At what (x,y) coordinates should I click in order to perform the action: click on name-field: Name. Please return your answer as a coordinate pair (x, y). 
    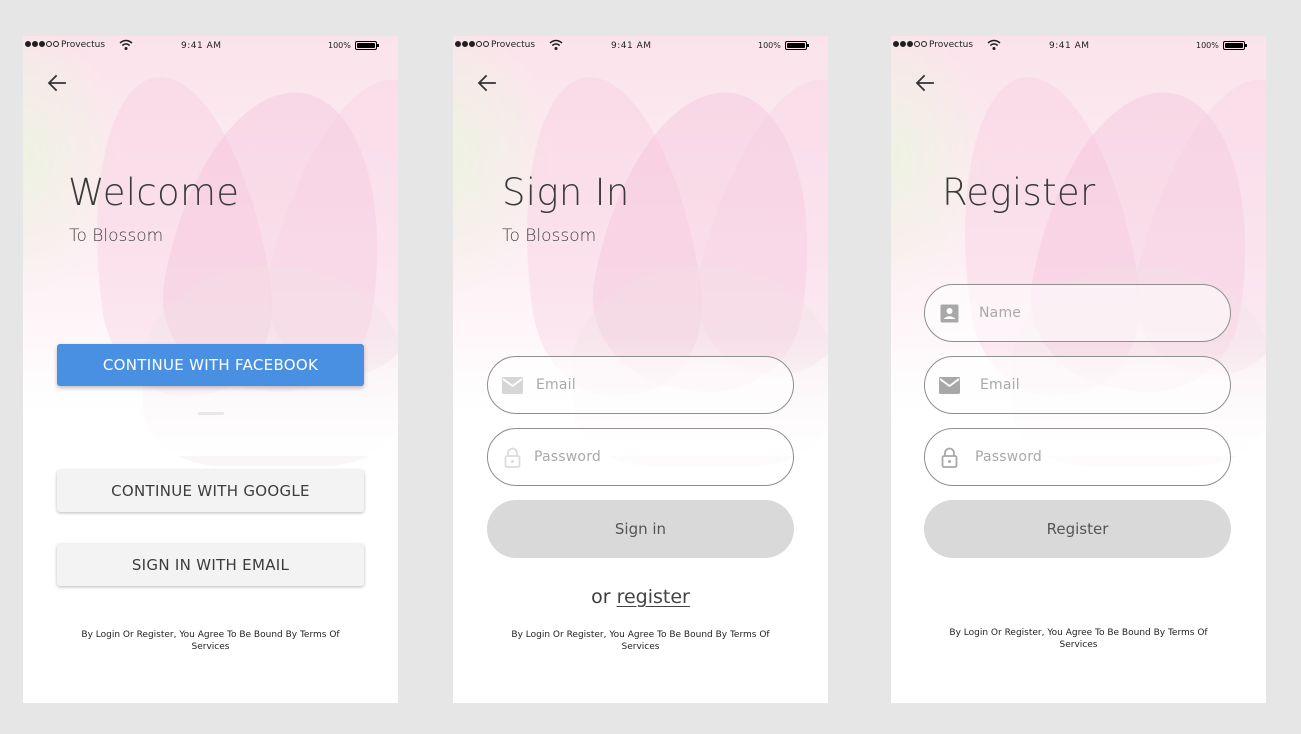
    Looking at the image, I should click on (1077, 313).